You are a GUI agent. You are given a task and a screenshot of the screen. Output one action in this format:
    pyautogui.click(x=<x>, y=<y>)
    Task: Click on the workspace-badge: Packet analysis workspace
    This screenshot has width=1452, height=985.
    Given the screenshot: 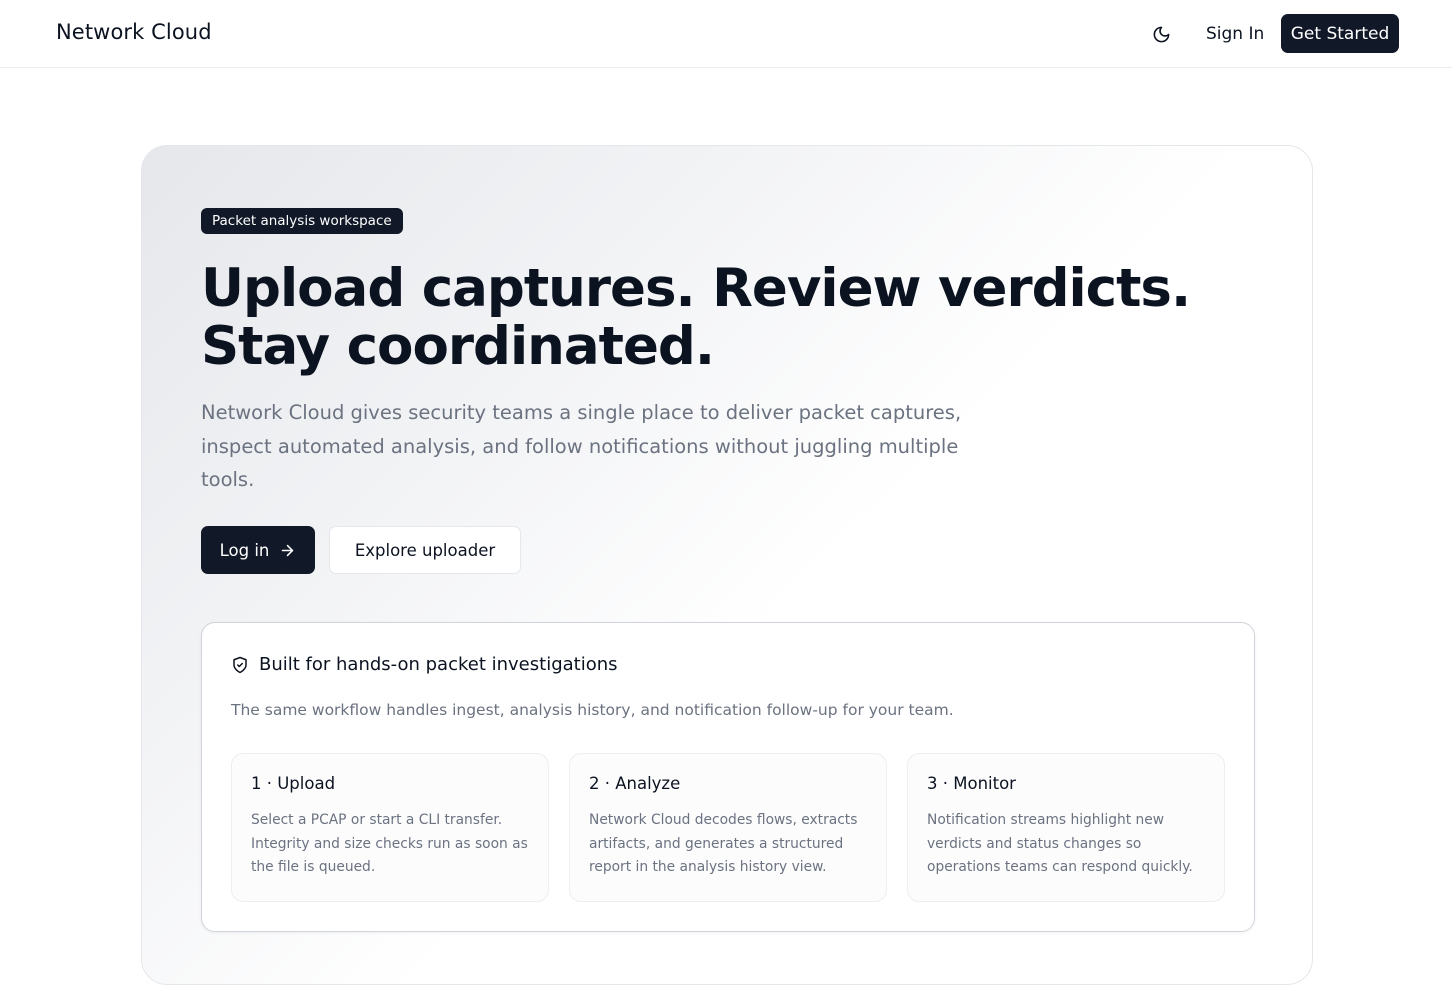 What is the action you would take?
    pyautogui.click(x=302, y=221)
    